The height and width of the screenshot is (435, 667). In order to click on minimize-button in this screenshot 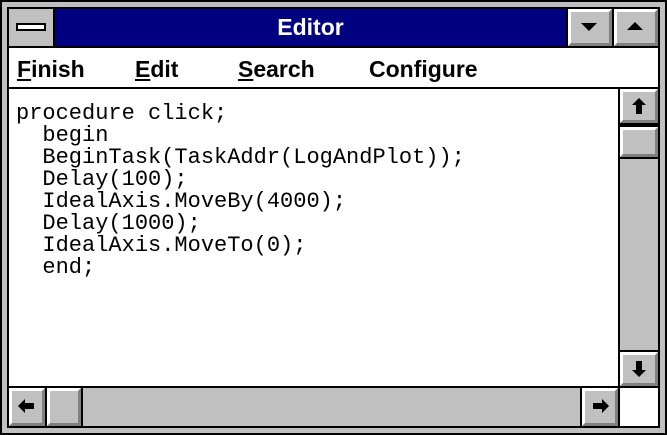, I will do `click(589, 27)`.